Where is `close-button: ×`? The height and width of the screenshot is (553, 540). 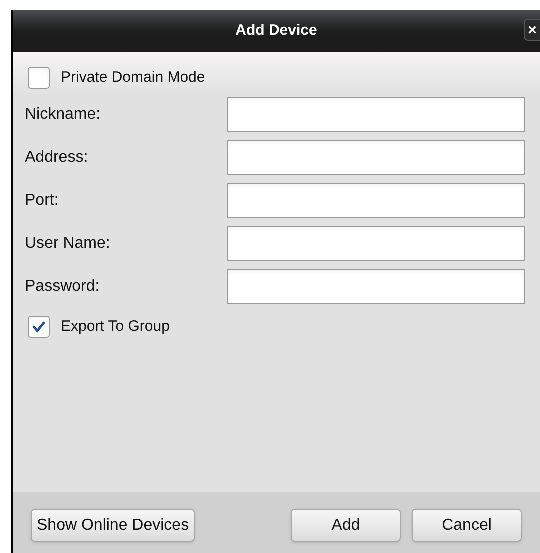 close-button: × is located at coordinates (532, 30).